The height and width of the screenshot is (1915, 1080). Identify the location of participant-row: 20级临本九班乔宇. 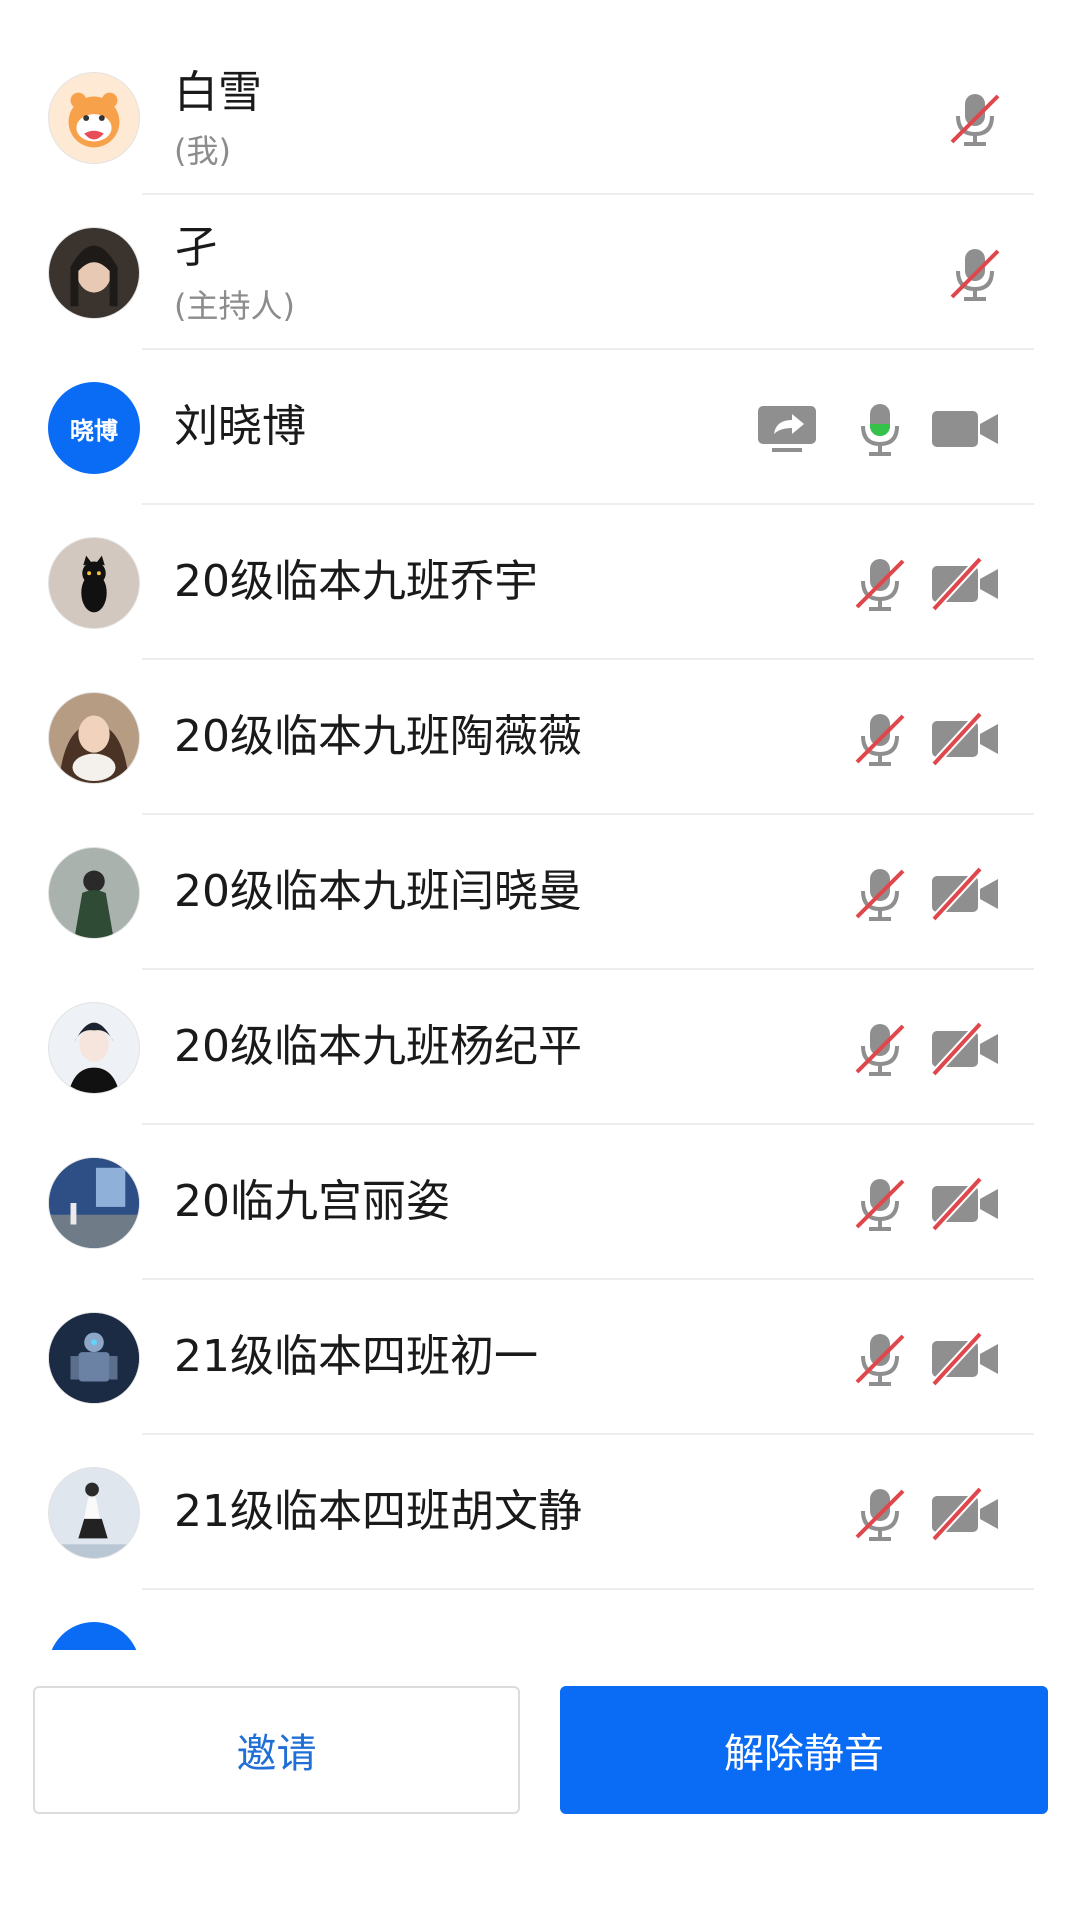
(540, 582).